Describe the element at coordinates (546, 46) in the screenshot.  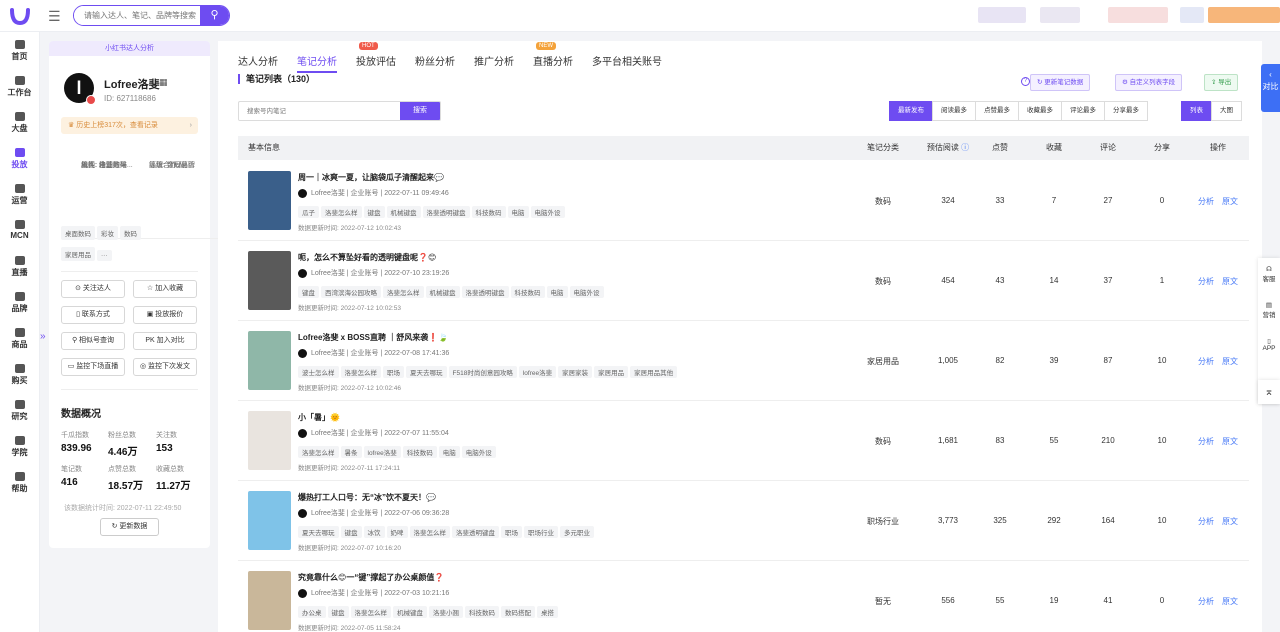
I see `new-badge: NEW` at that location.